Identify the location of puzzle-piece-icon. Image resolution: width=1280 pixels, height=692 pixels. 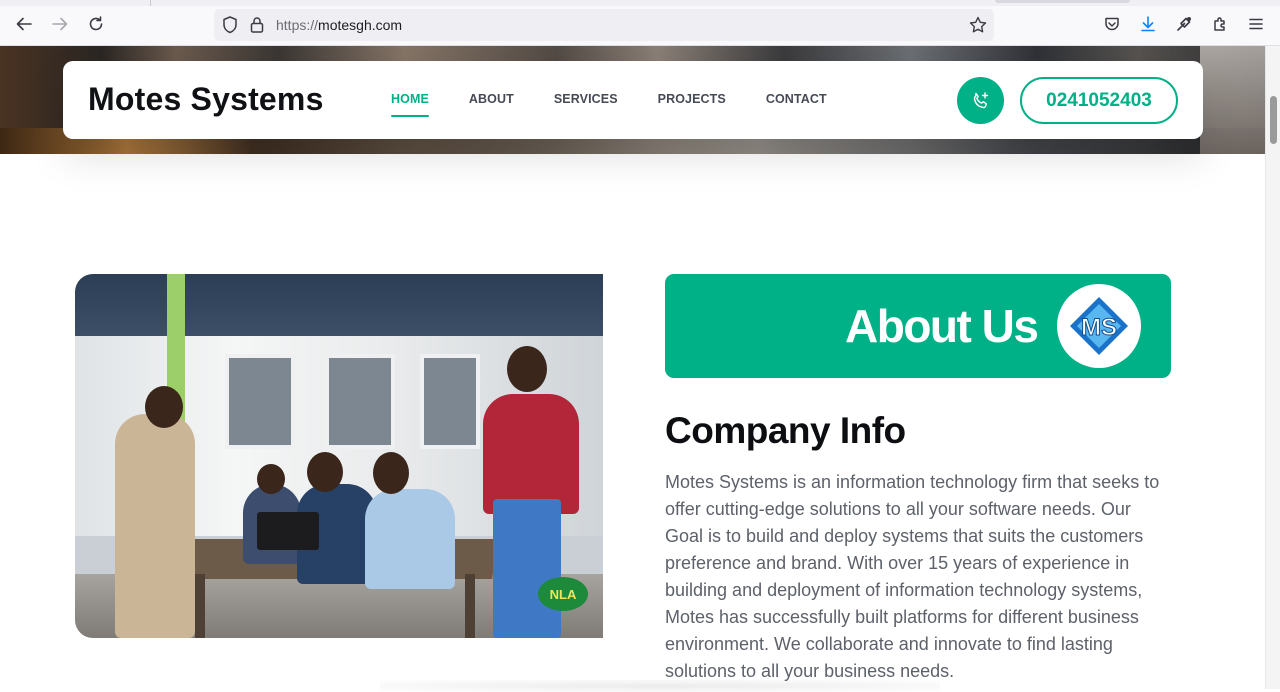
(1219, 24).